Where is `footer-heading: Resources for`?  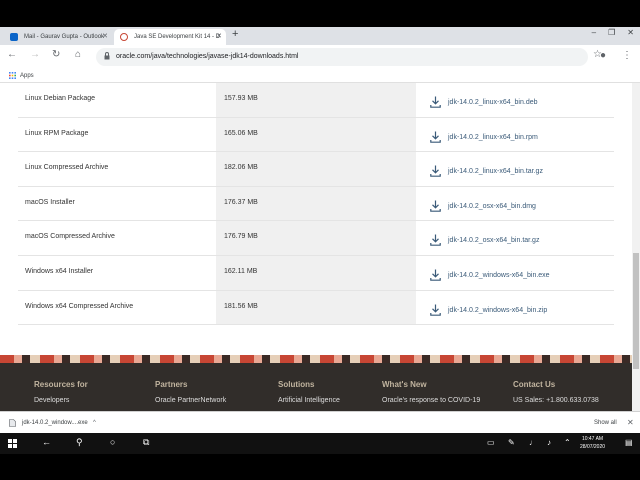
footer-heading: Resources for is located at coordinates (61, 384).